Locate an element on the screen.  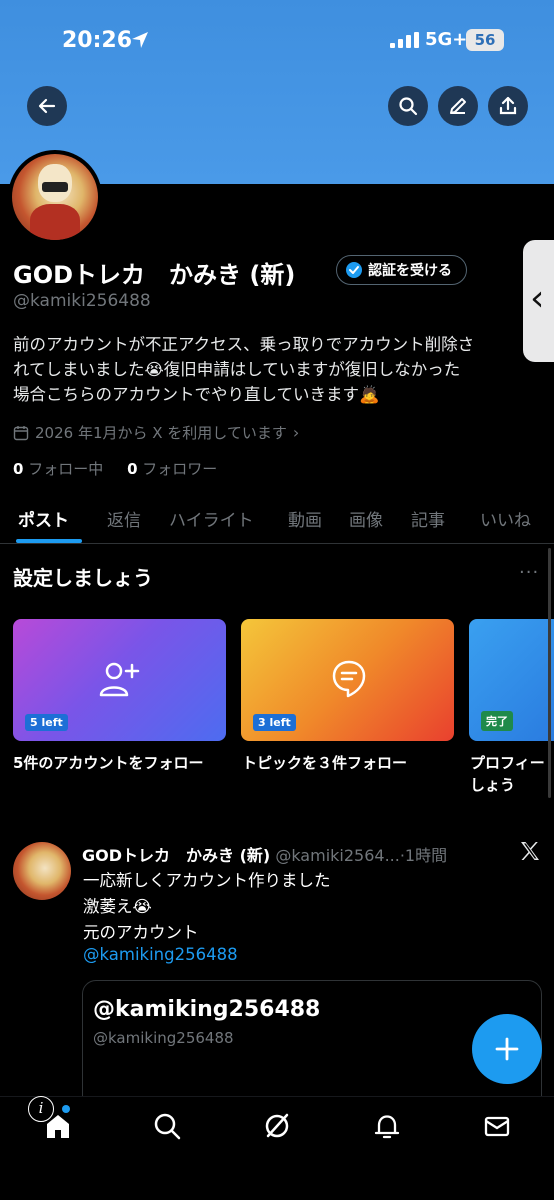
verified-badge-icon is located at coordinates (354, 270).